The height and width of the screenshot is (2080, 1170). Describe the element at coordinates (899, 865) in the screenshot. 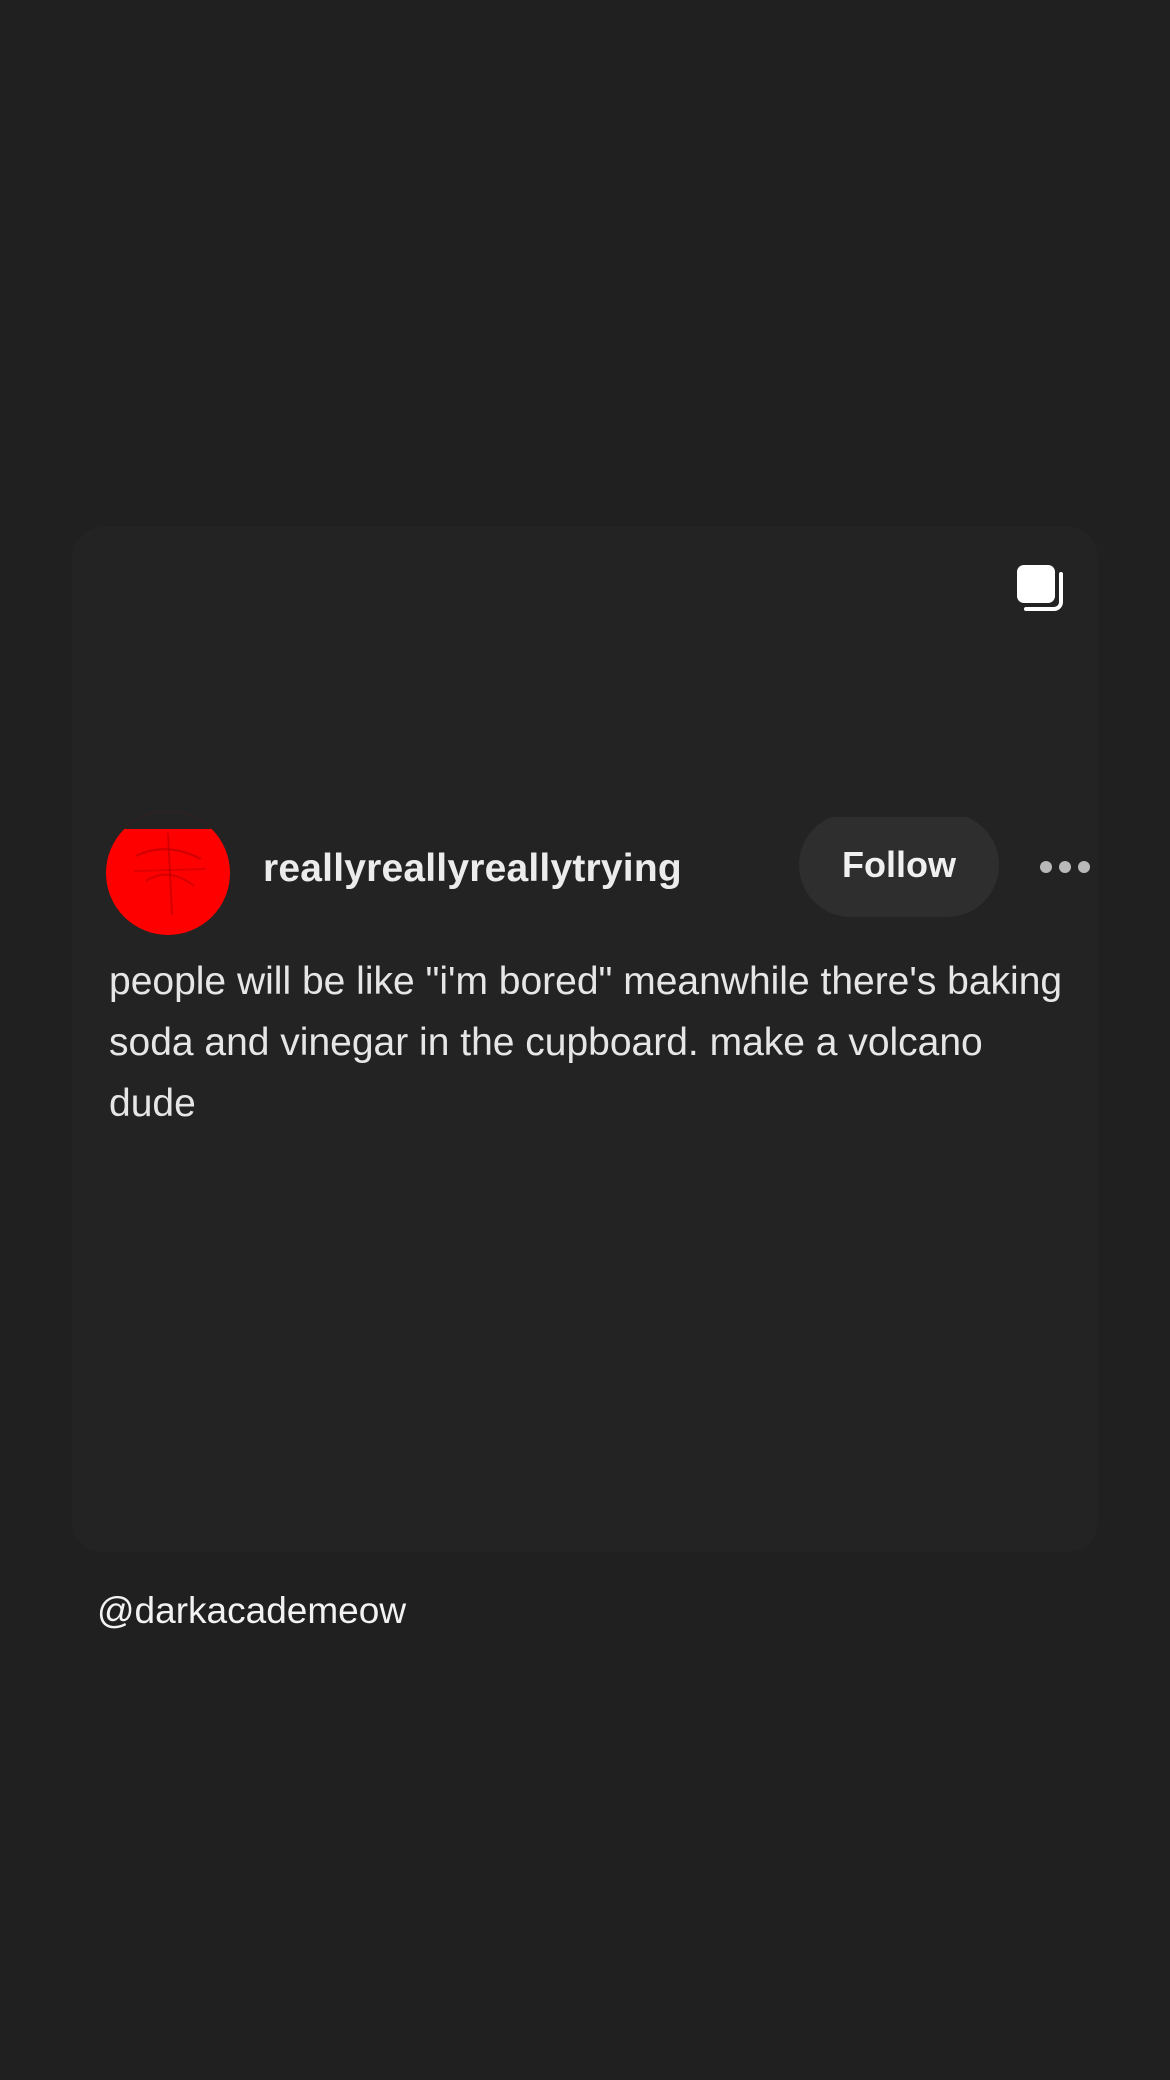

I see `follow-button: Follow` at that location.